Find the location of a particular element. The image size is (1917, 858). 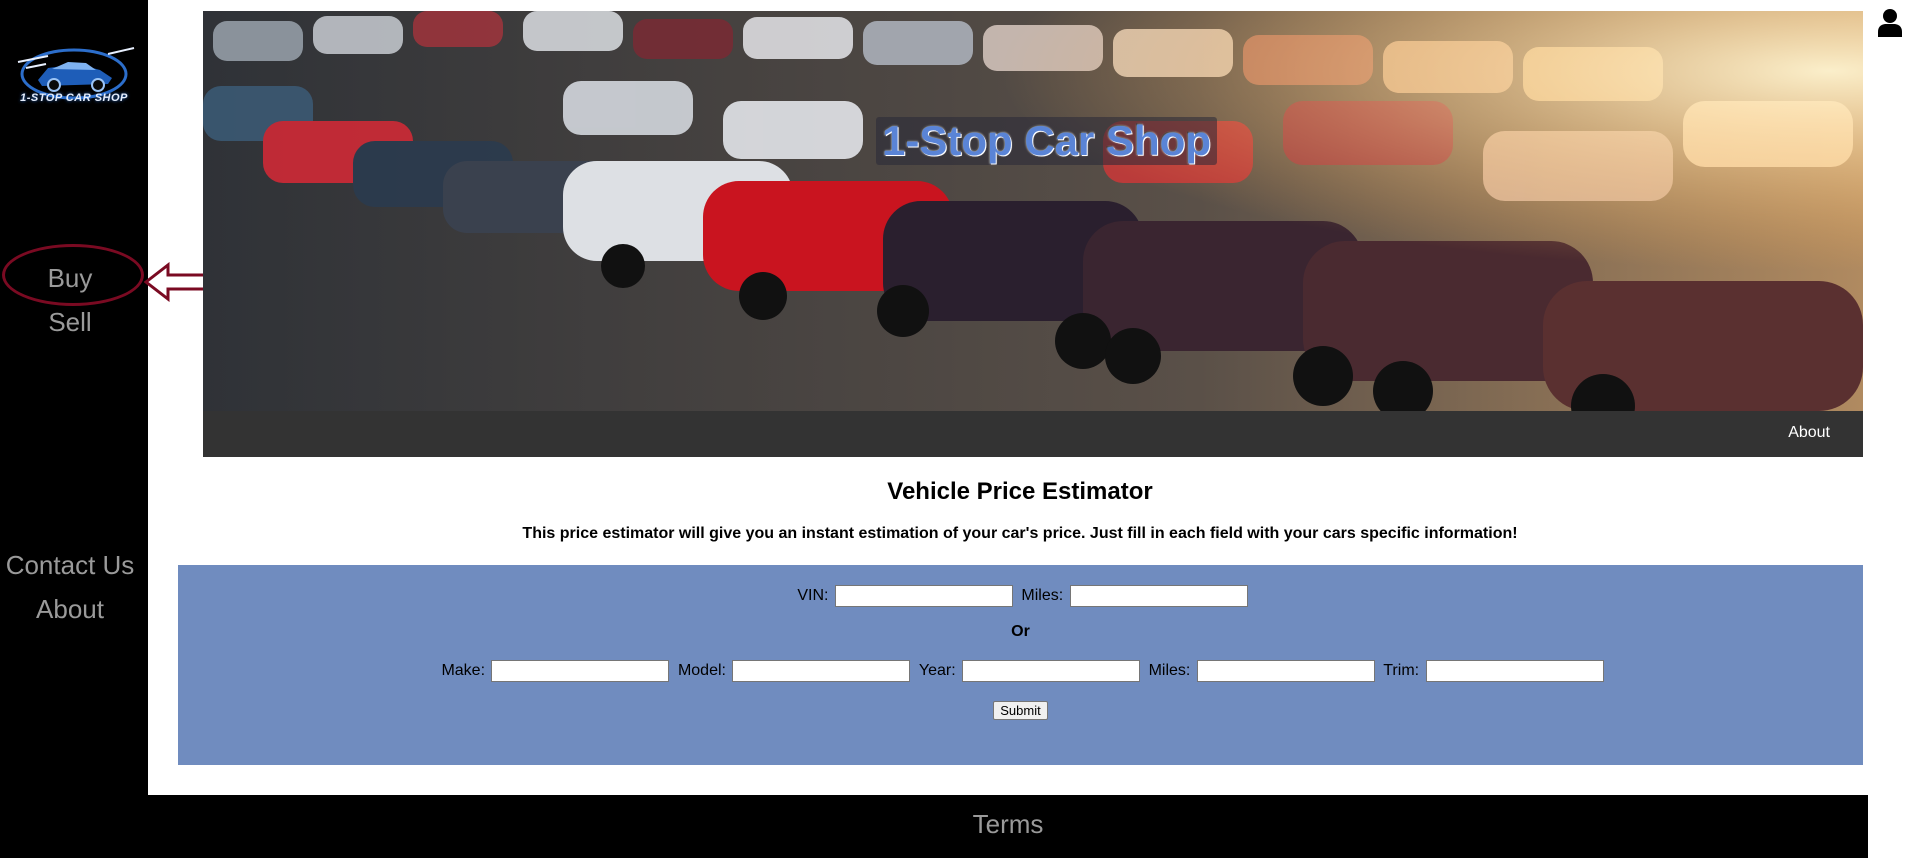

make-label: Make: is located at coordinates (463, 671).